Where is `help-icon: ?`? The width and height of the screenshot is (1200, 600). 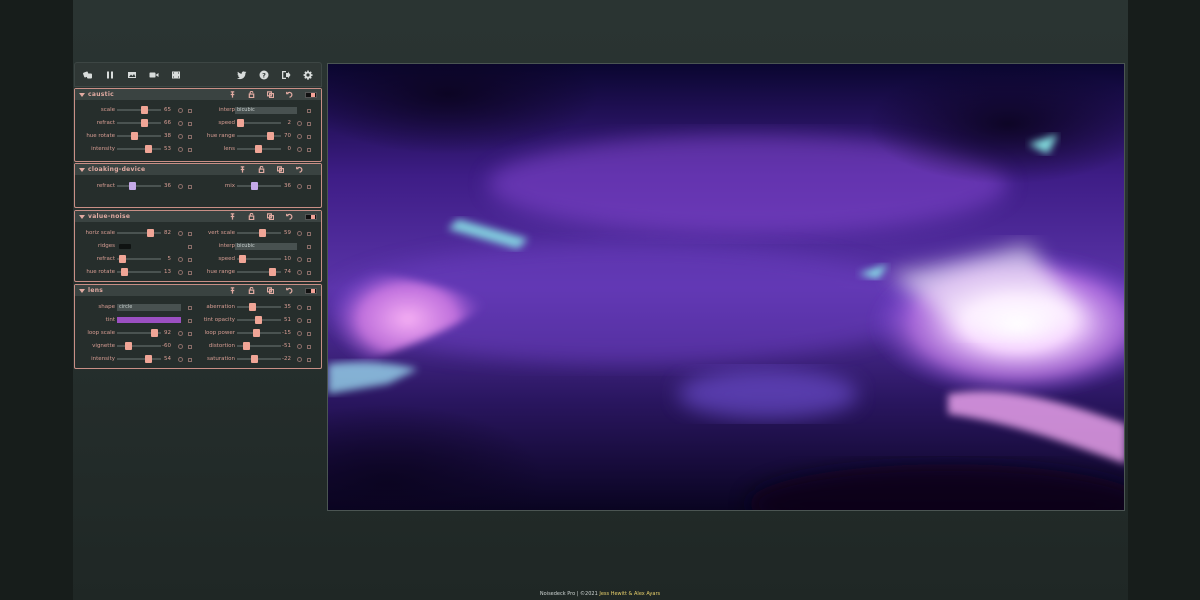
help-icon: ? is located at coordinates (264, 75).